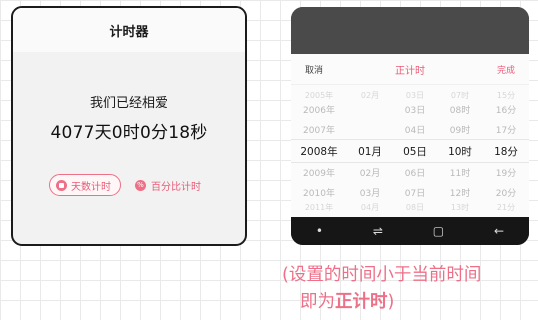 The image size is (538, 320). What do you see at coordinates (506, 193) in the screenshot?
I see `picker-cell: 20分` at bounding box center [506, 193].